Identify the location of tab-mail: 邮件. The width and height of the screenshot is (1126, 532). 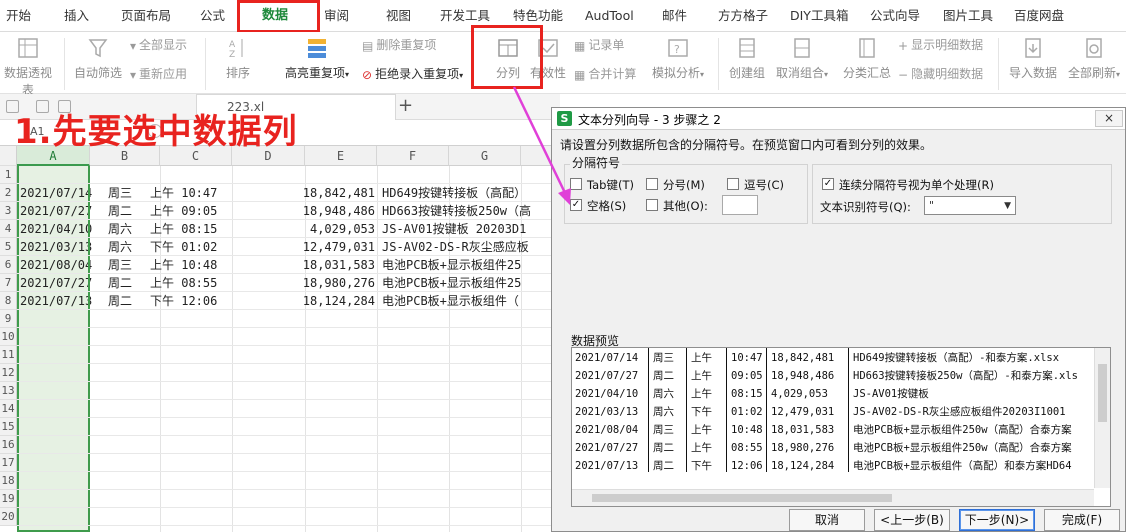
(674, 16).